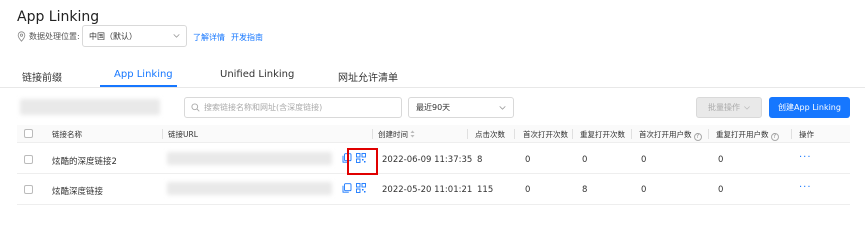 This screenshot has height=240, width=865. Describe the element at coordinates (257, 74) in the screenshot. I see `tab-unified-linking: Unified Linking` at that location.